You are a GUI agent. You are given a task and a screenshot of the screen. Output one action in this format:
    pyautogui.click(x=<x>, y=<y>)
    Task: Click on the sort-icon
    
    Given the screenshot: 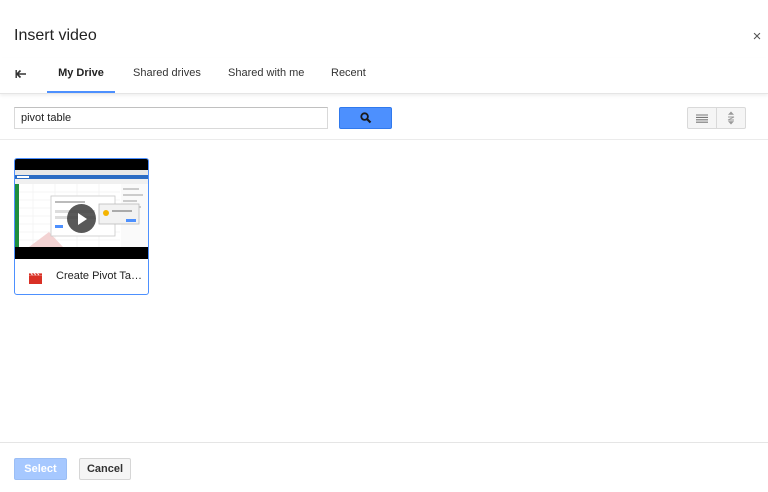 What is the action you would take?
    pyautogui.click(x=731, y=118)
    